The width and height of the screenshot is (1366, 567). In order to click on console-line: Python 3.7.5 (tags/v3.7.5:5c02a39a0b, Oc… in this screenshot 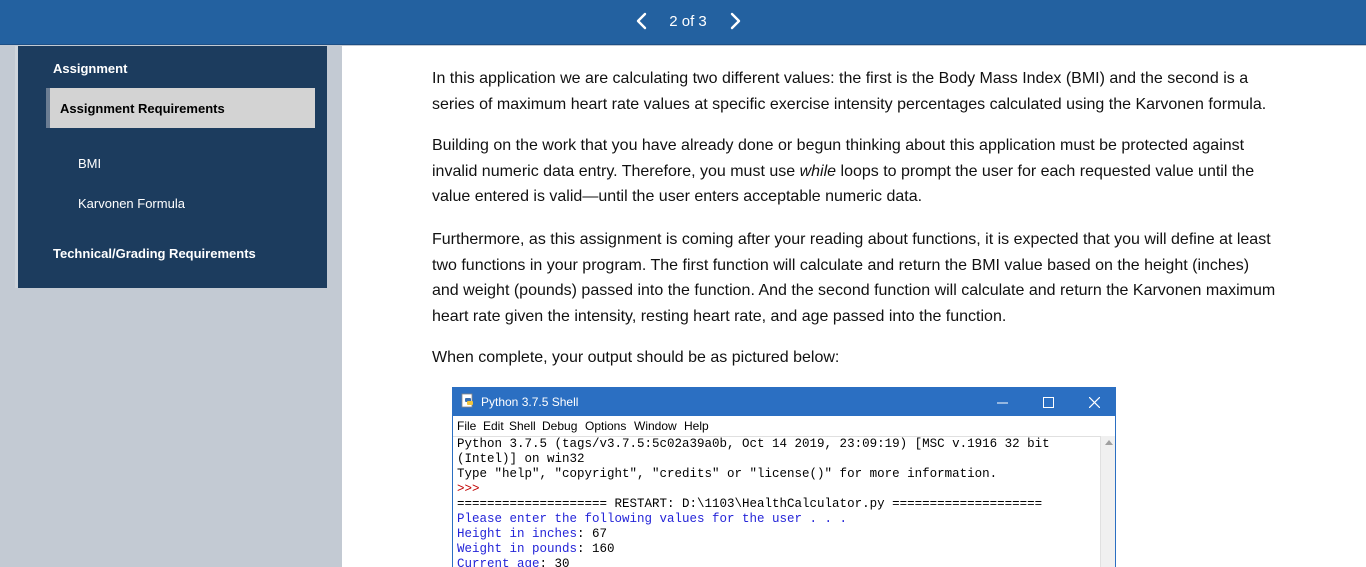, I will do `click(753, 444)`.